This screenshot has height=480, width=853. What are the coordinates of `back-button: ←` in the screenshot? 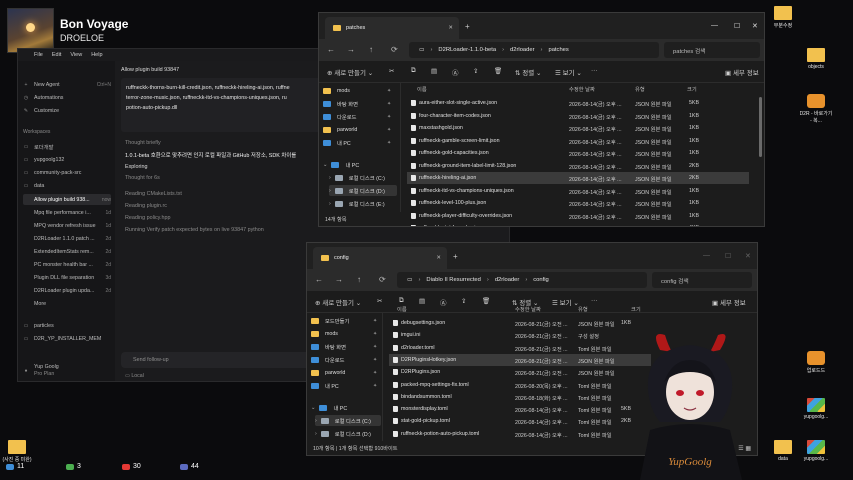 It's located at (319, 279).